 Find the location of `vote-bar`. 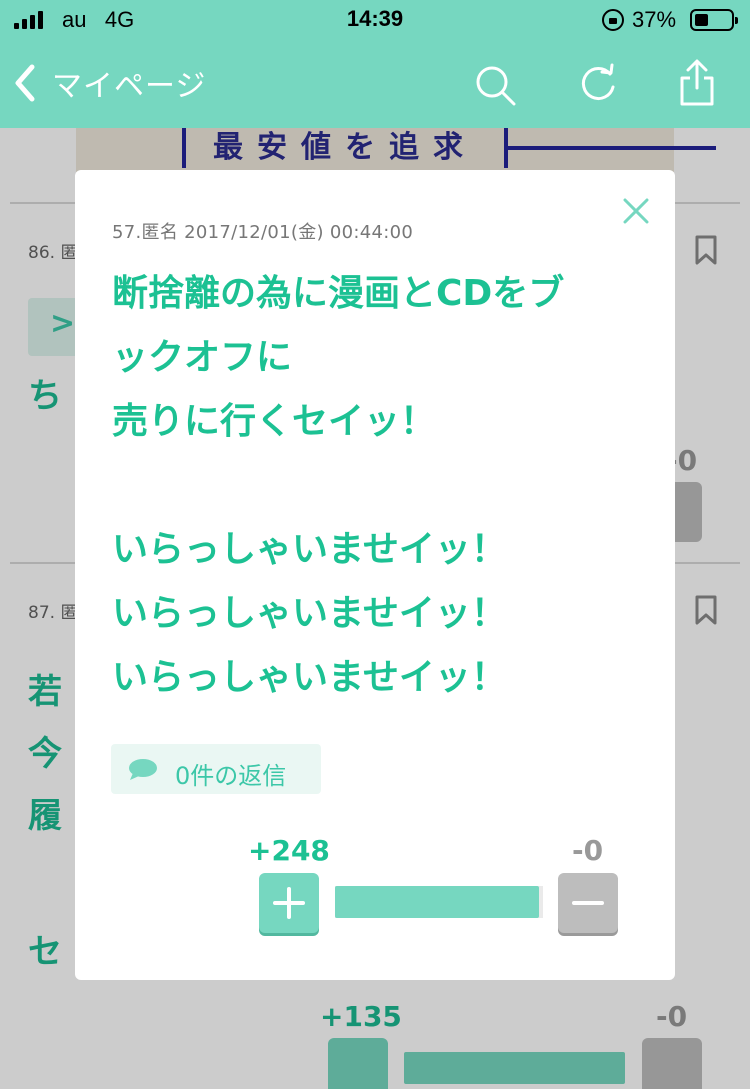

vote-bar is located at coordinates (439, 902).